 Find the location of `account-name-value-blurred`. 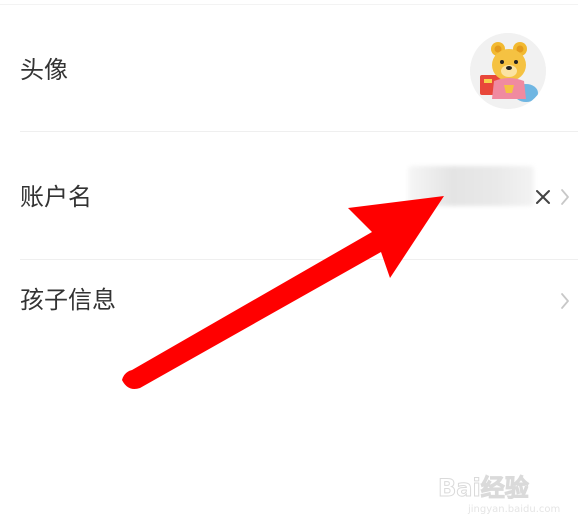

account-name-value-blurred is located at coordinates (471, 186).